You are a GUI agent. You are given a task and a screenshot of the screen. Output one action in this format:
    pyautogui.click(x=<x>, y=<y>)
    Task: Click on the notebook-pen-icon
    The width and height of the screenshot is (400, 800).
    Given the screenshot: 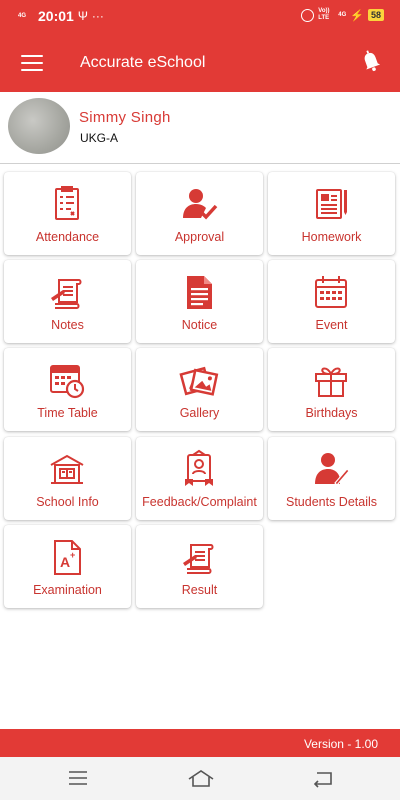 What is the action you would take?
    pyautogui.click(x=331, y=204)
    